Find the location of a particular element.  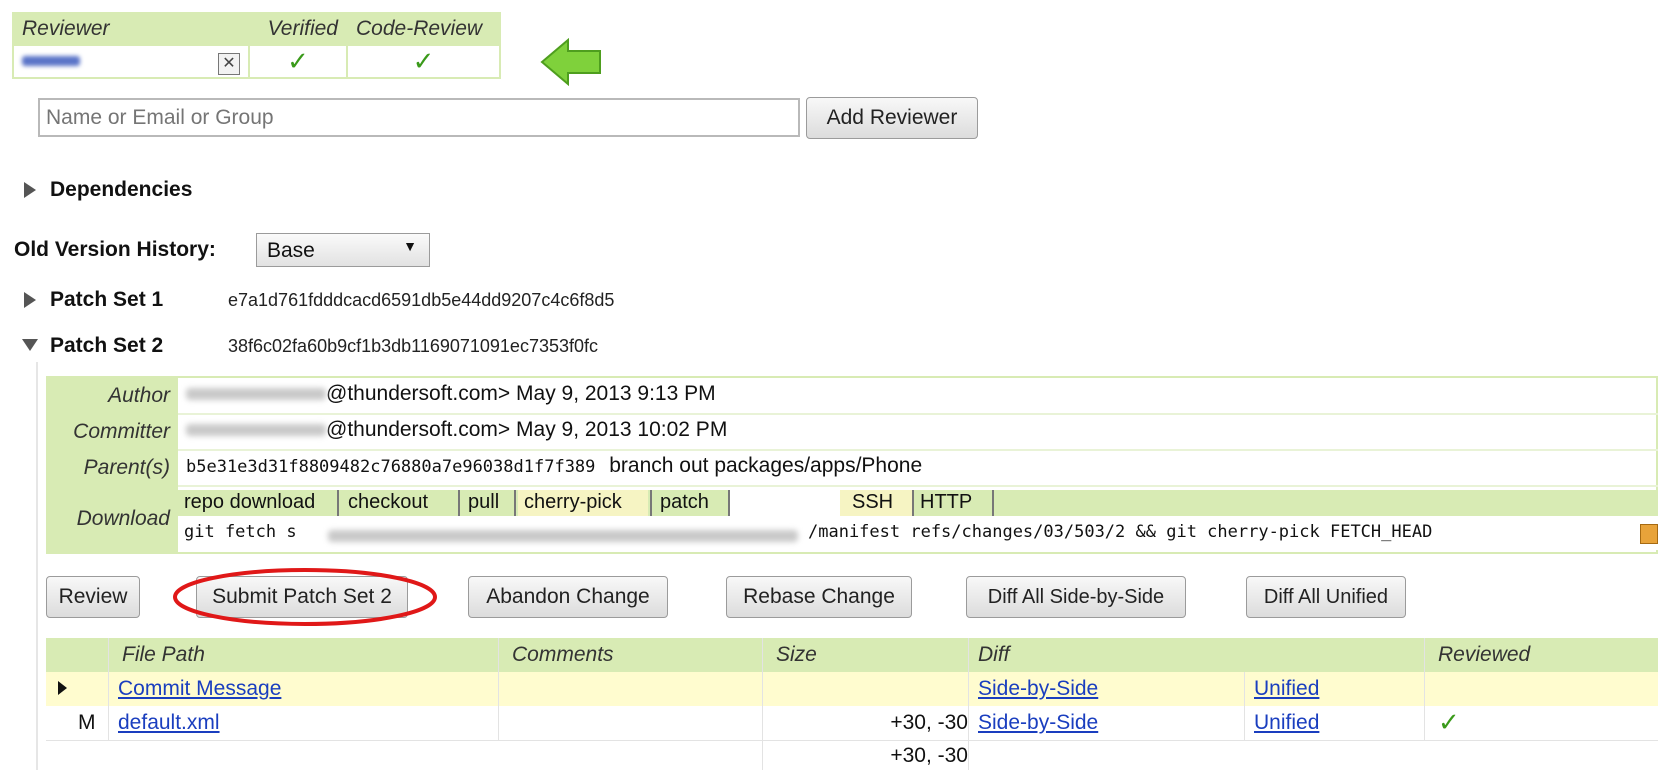

chevron-down-icon: ▼ is located at coordinates (410, 246).